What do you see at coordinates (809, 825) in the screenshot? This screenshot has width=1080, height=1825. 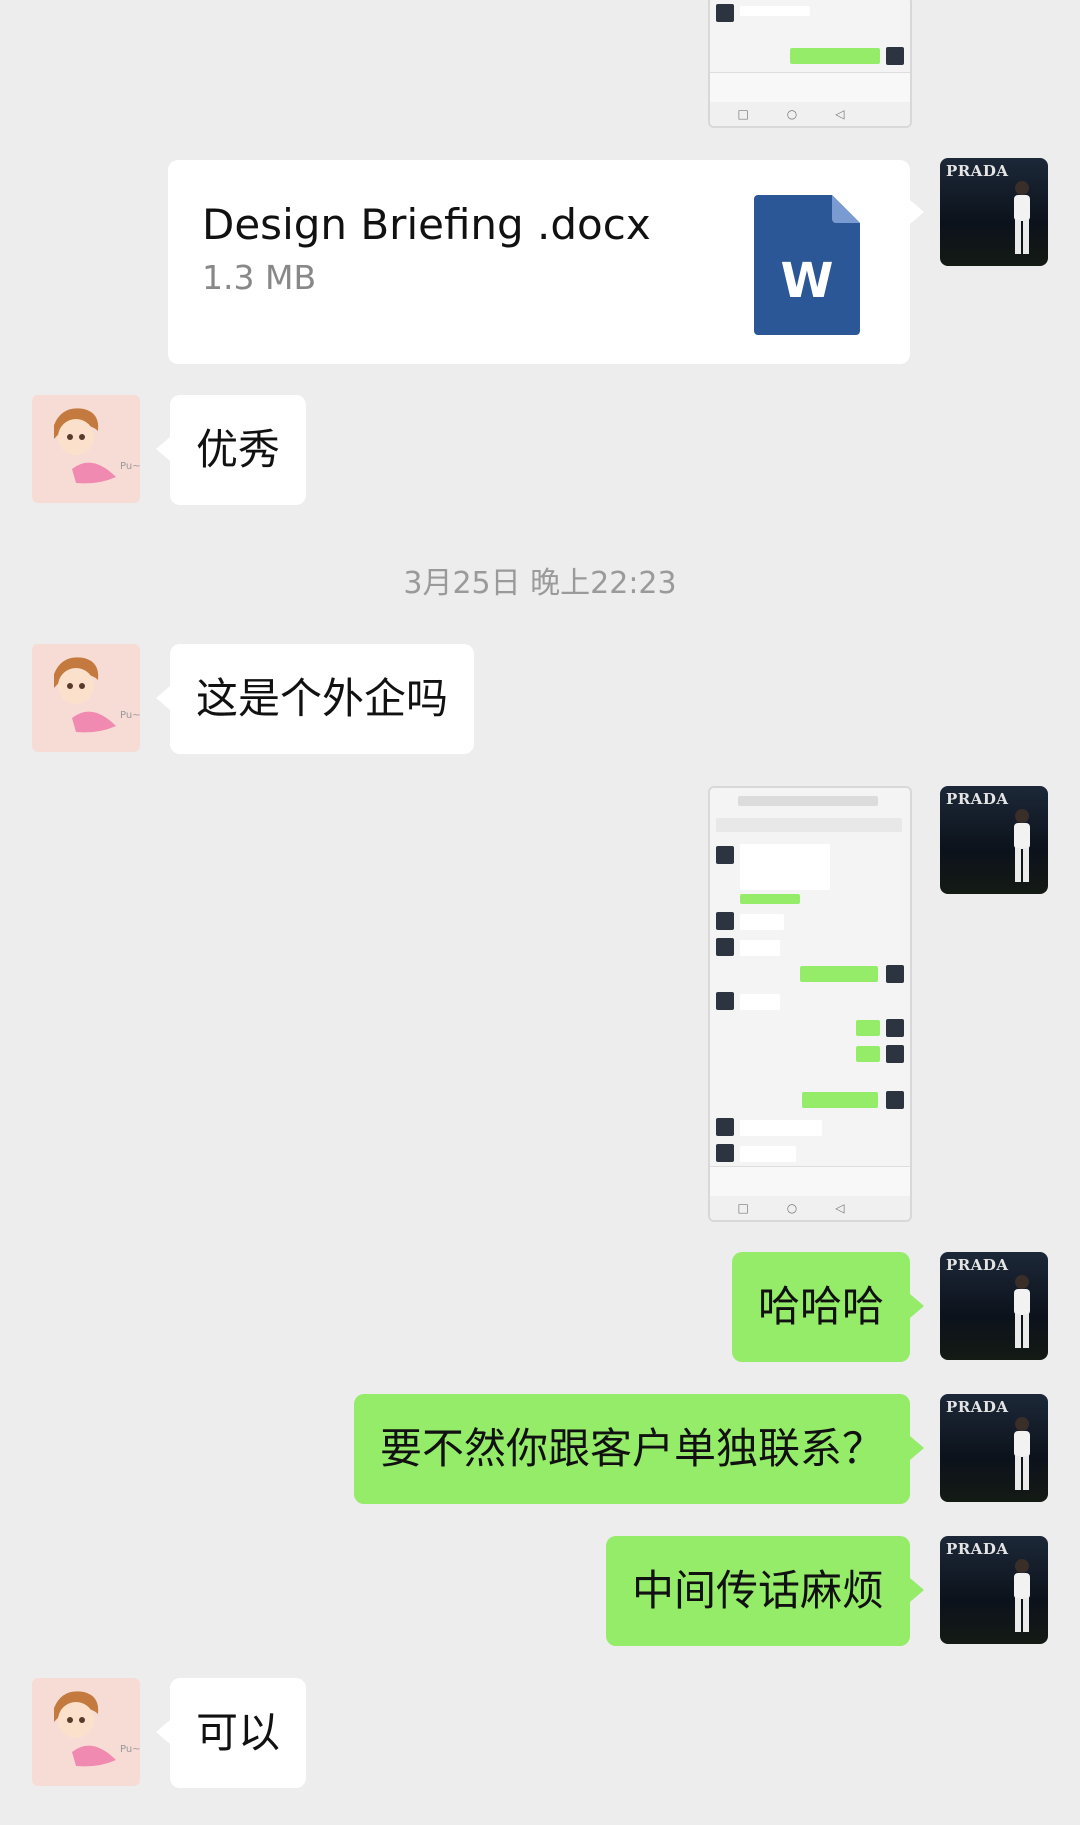 I see `mini-header-bar` at bounding box center [809, 825].